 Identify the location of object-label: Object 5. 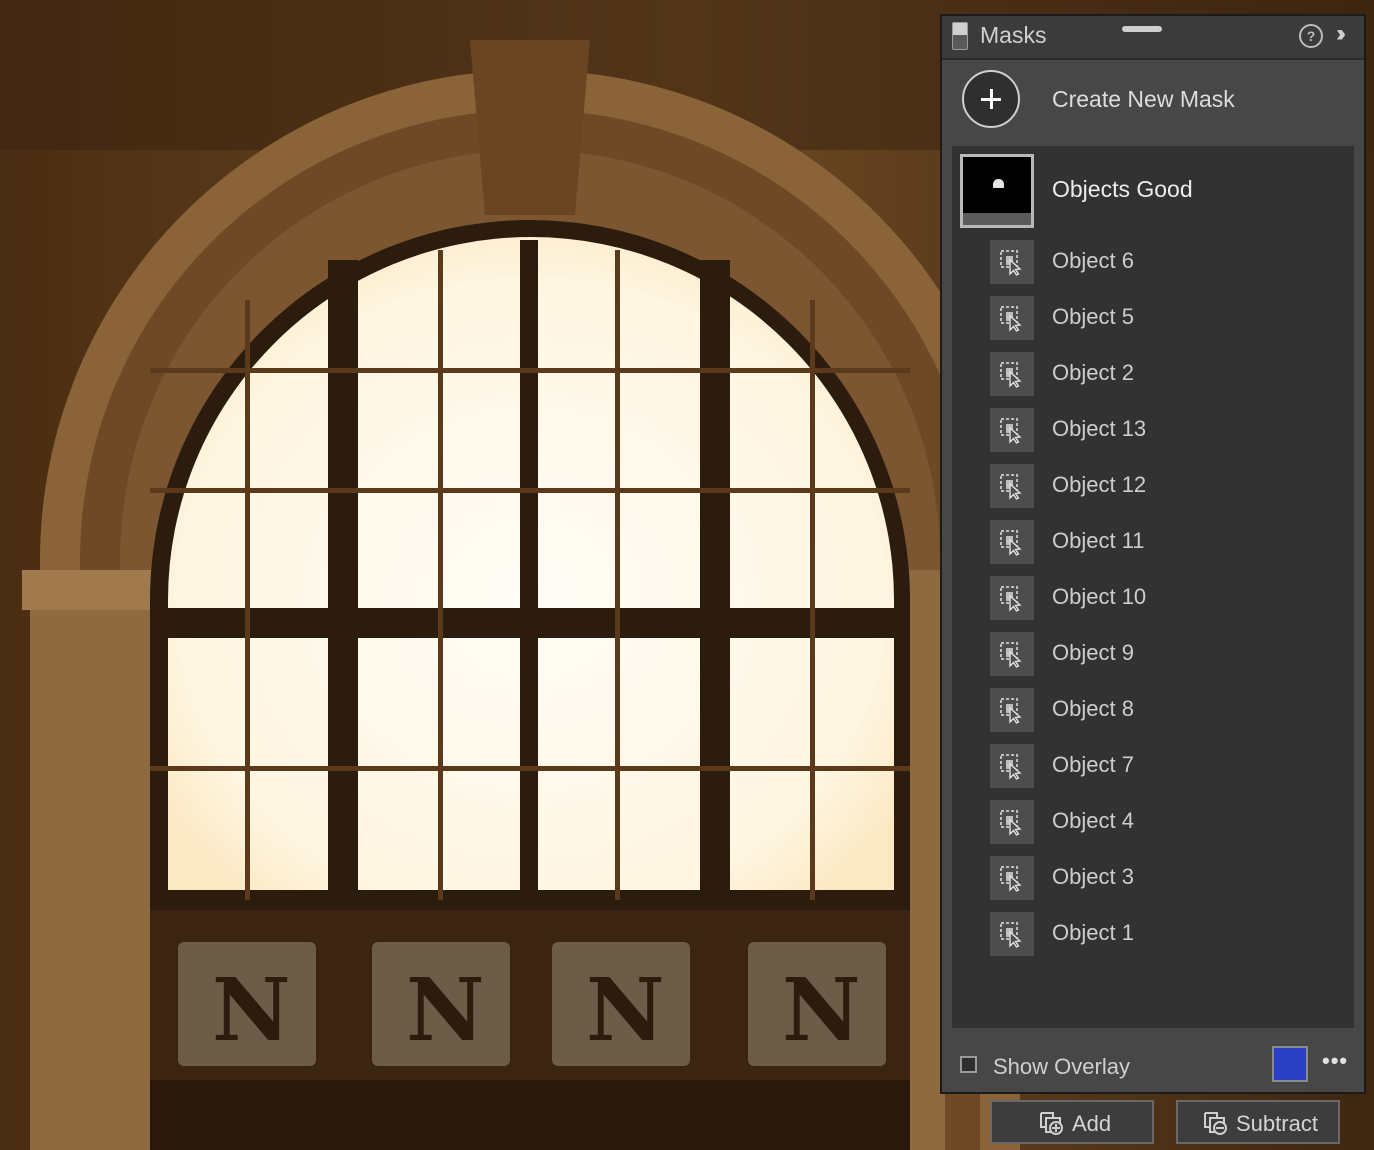
(1093, 316).